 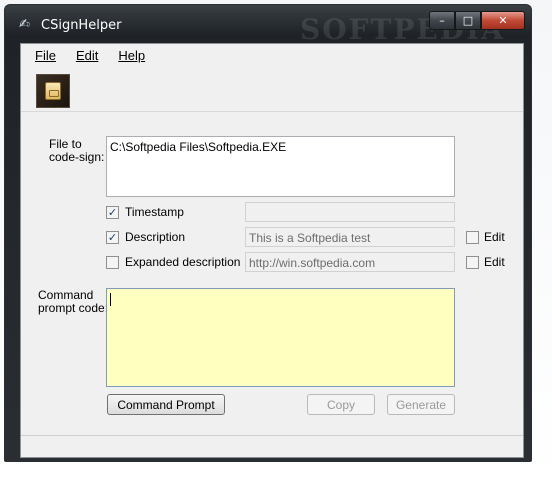 I want to click on minimize-icon: –, so click(x=442, y=20).